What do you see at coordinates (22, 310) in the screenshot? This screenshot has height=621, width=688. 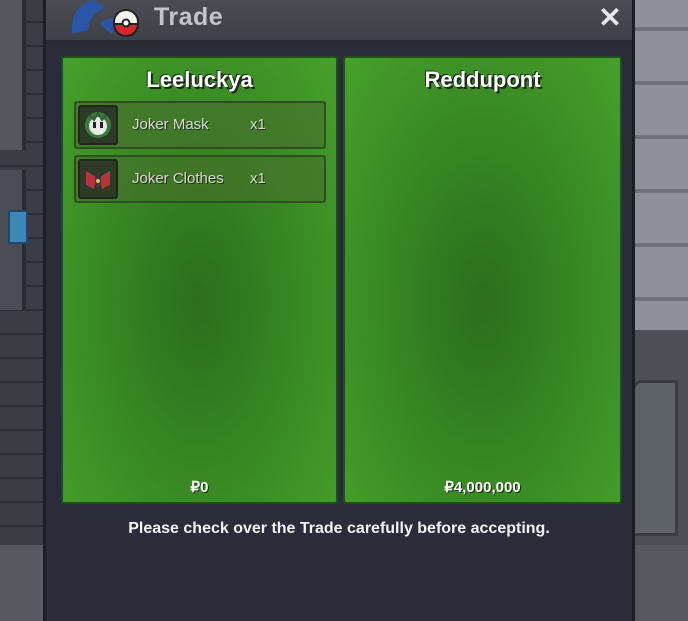 I see `background-left-scene` at bounding box center [22, 310].